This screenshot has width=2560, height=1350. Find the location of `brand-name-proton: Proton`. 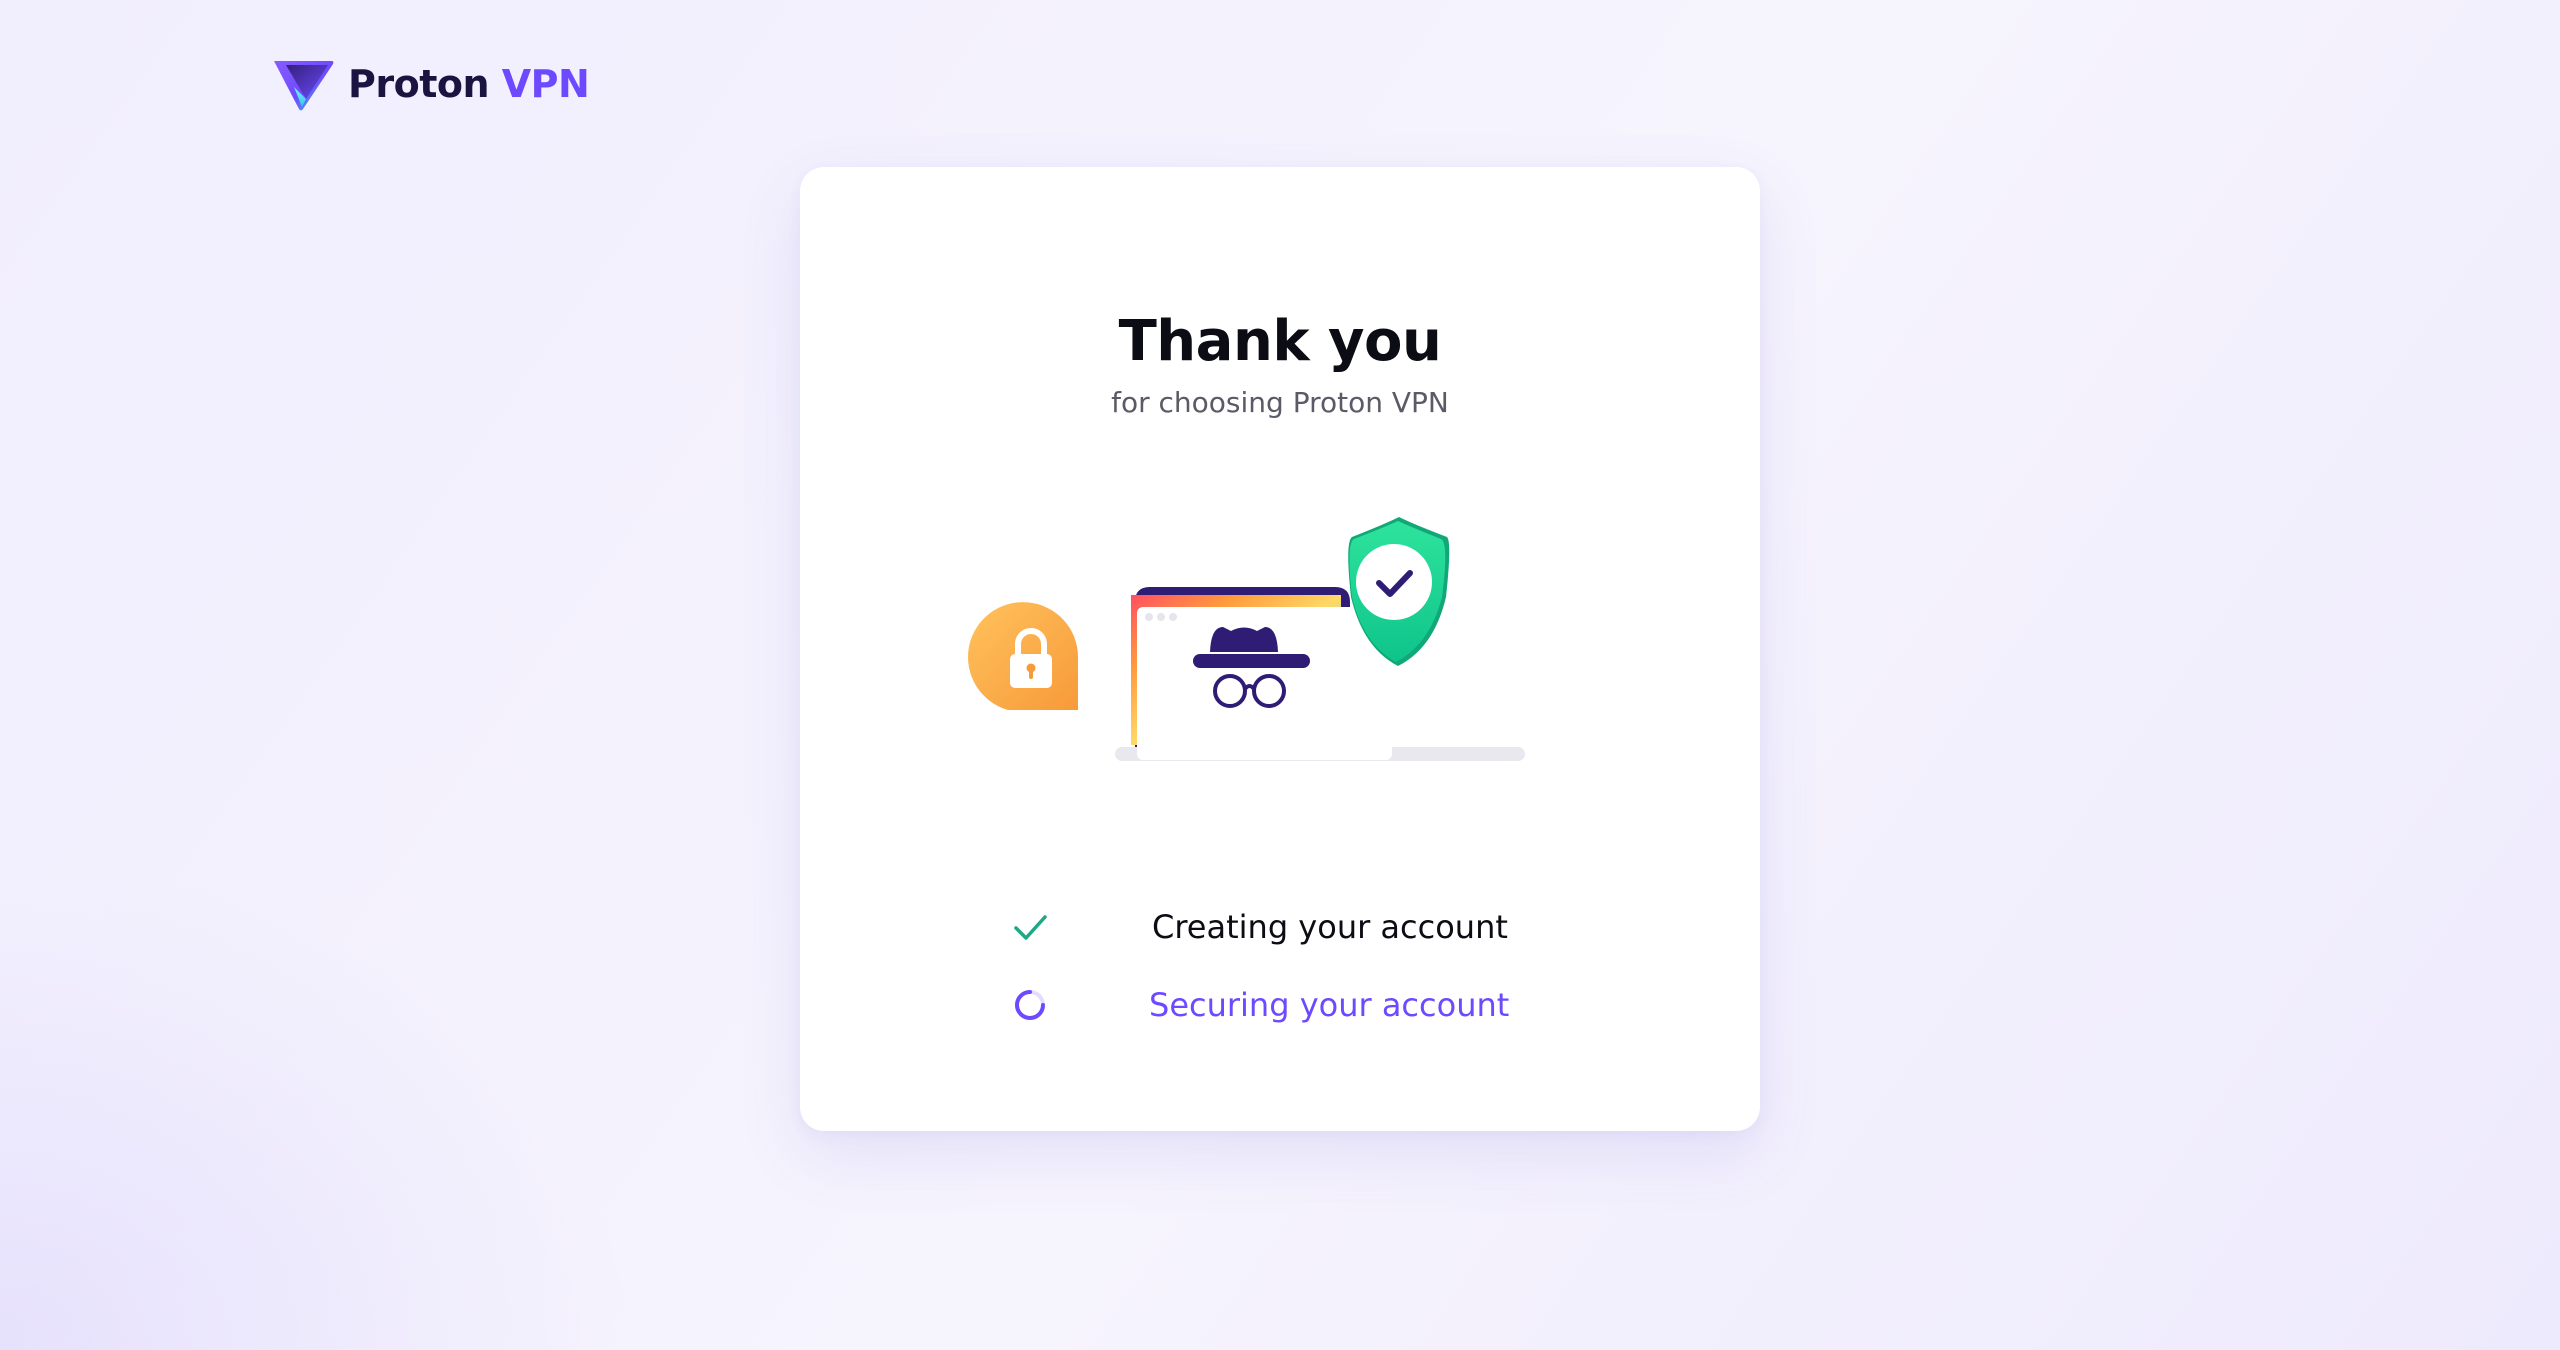

brand-name-proton: Proton is located at coordinates (419, 84).